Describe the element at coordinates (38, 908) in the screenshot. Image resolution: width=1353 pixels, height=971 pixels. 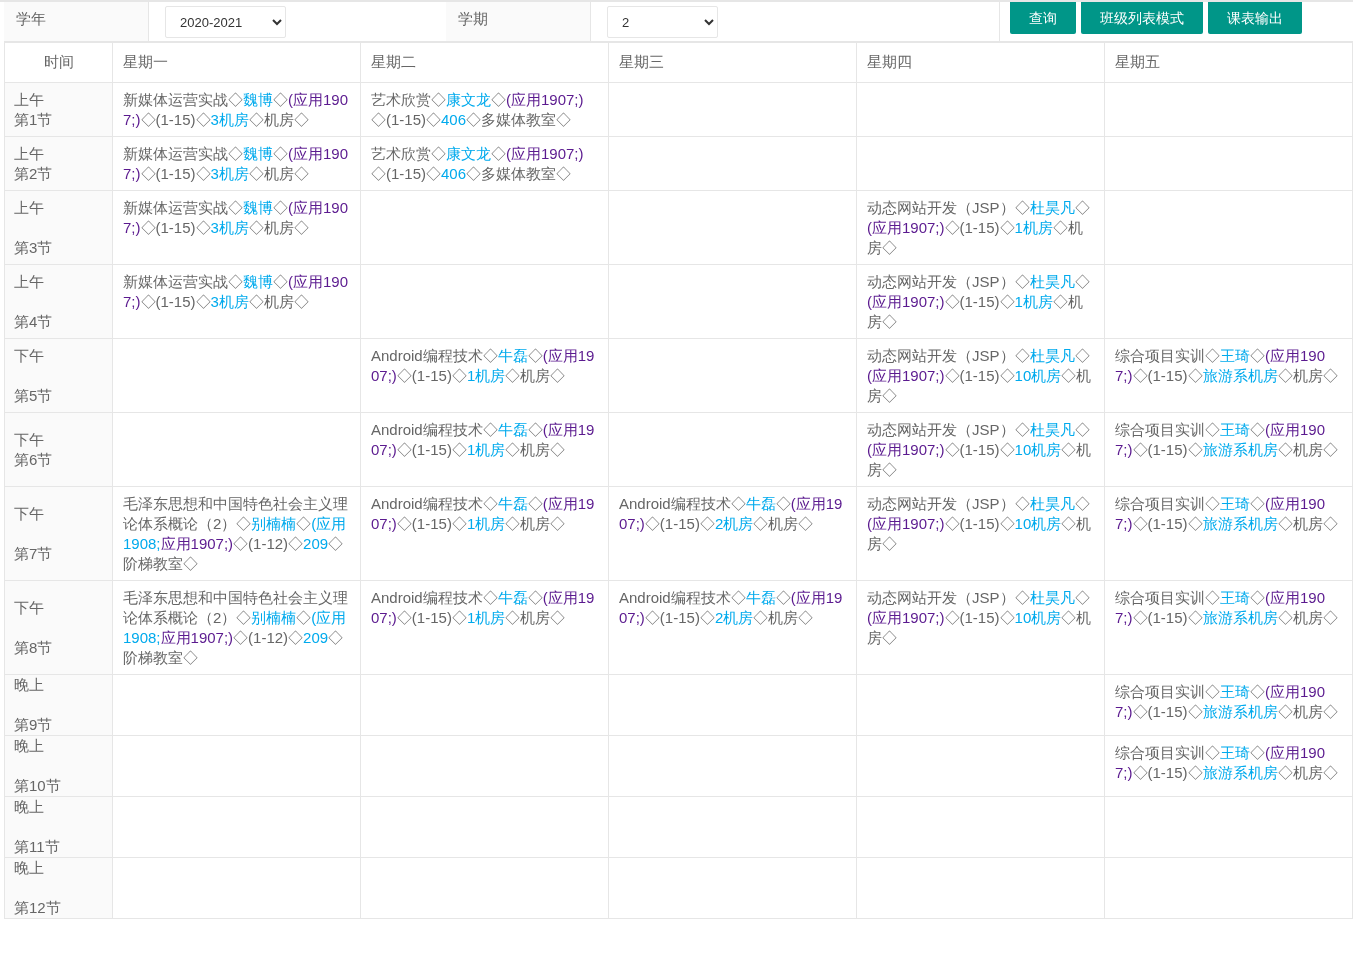
I see `period-label: 第12节` at that location.